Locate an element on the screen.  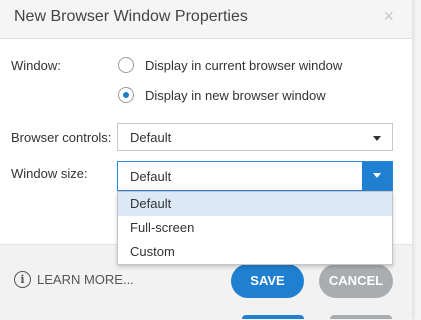
window-label: Window: is located at coordinates (36, 65).